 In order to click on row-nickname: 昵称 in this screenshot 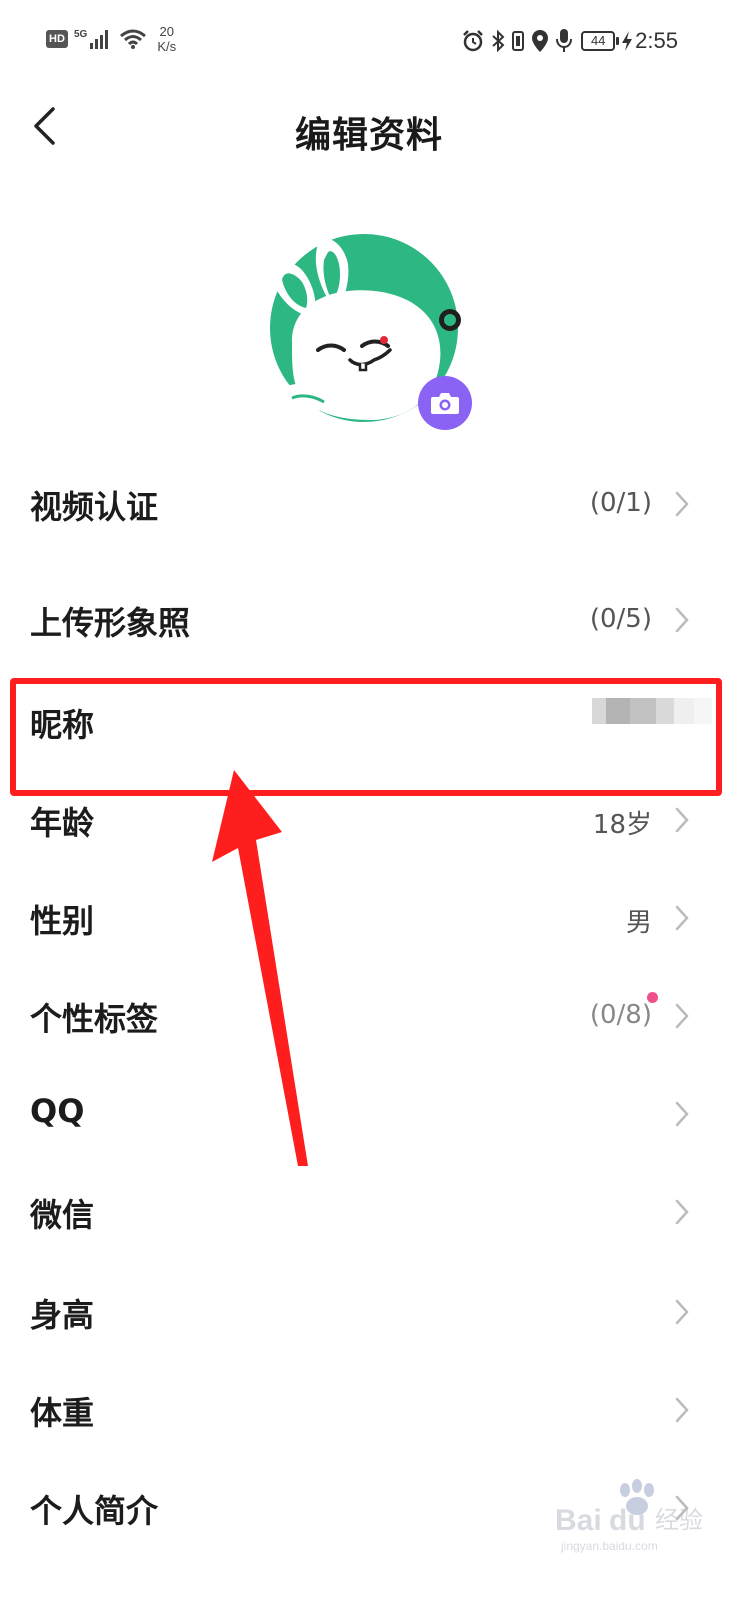, I will do `click(369, 719)`.